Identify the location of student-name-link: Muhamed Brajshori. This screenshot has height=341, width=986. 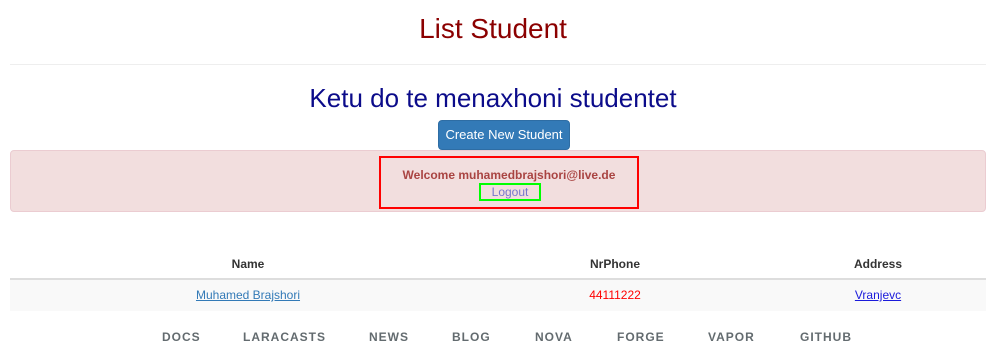
(248, 295).